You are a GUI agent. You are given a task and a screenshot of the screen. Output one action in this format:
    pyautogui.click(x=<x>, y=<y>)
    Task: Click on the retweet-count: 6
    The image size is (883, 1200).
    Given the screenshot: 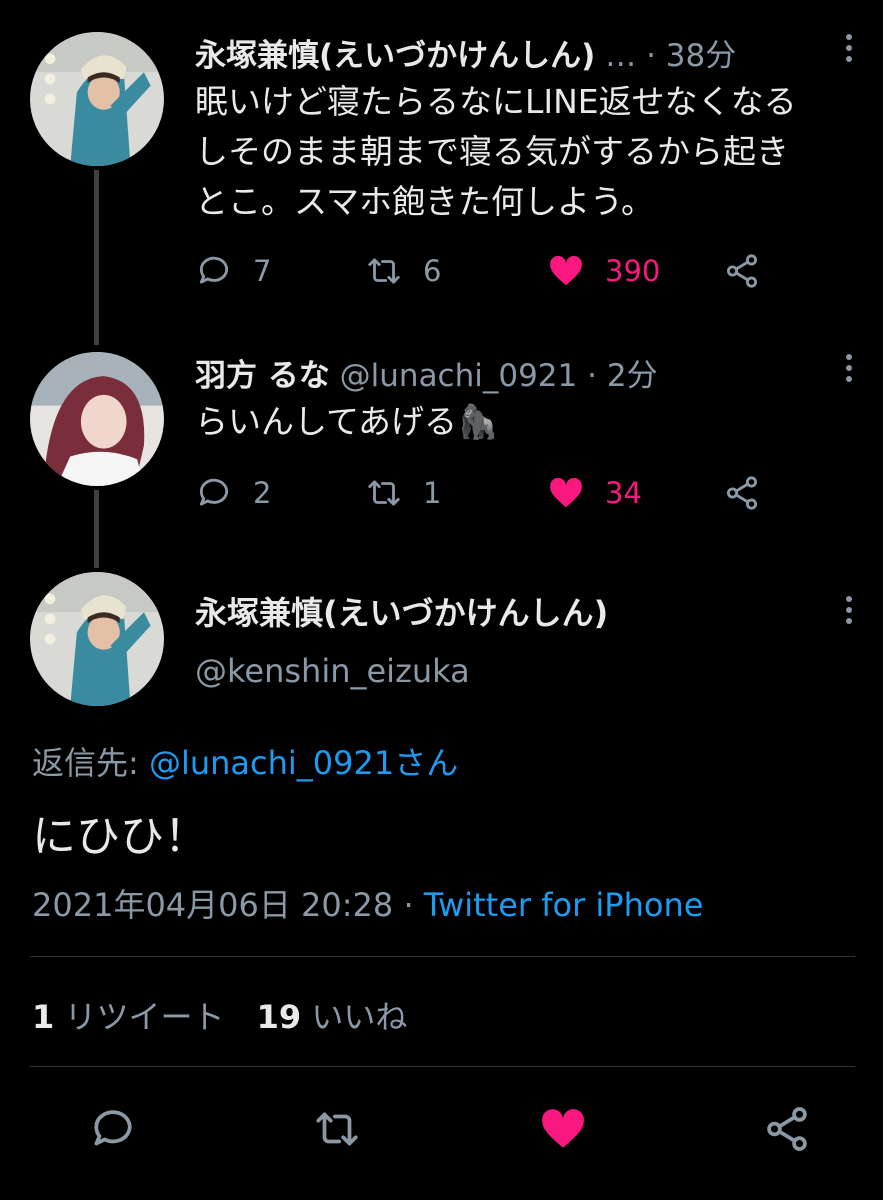 What is the action you would take?
    pyautogui.click(x=432, y=271)
    